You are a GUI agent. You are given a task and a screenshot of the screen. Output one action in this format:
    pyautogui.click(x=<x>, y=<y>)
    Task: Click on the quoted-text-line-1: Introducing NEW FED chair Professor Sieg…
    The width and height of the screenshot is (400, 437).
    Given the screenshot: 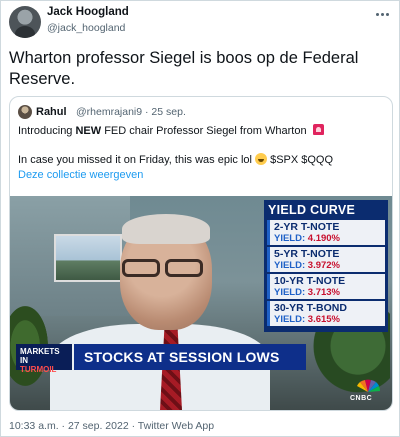 What is the action you would take?
    pyautogui.click(x=171, y=130)
    